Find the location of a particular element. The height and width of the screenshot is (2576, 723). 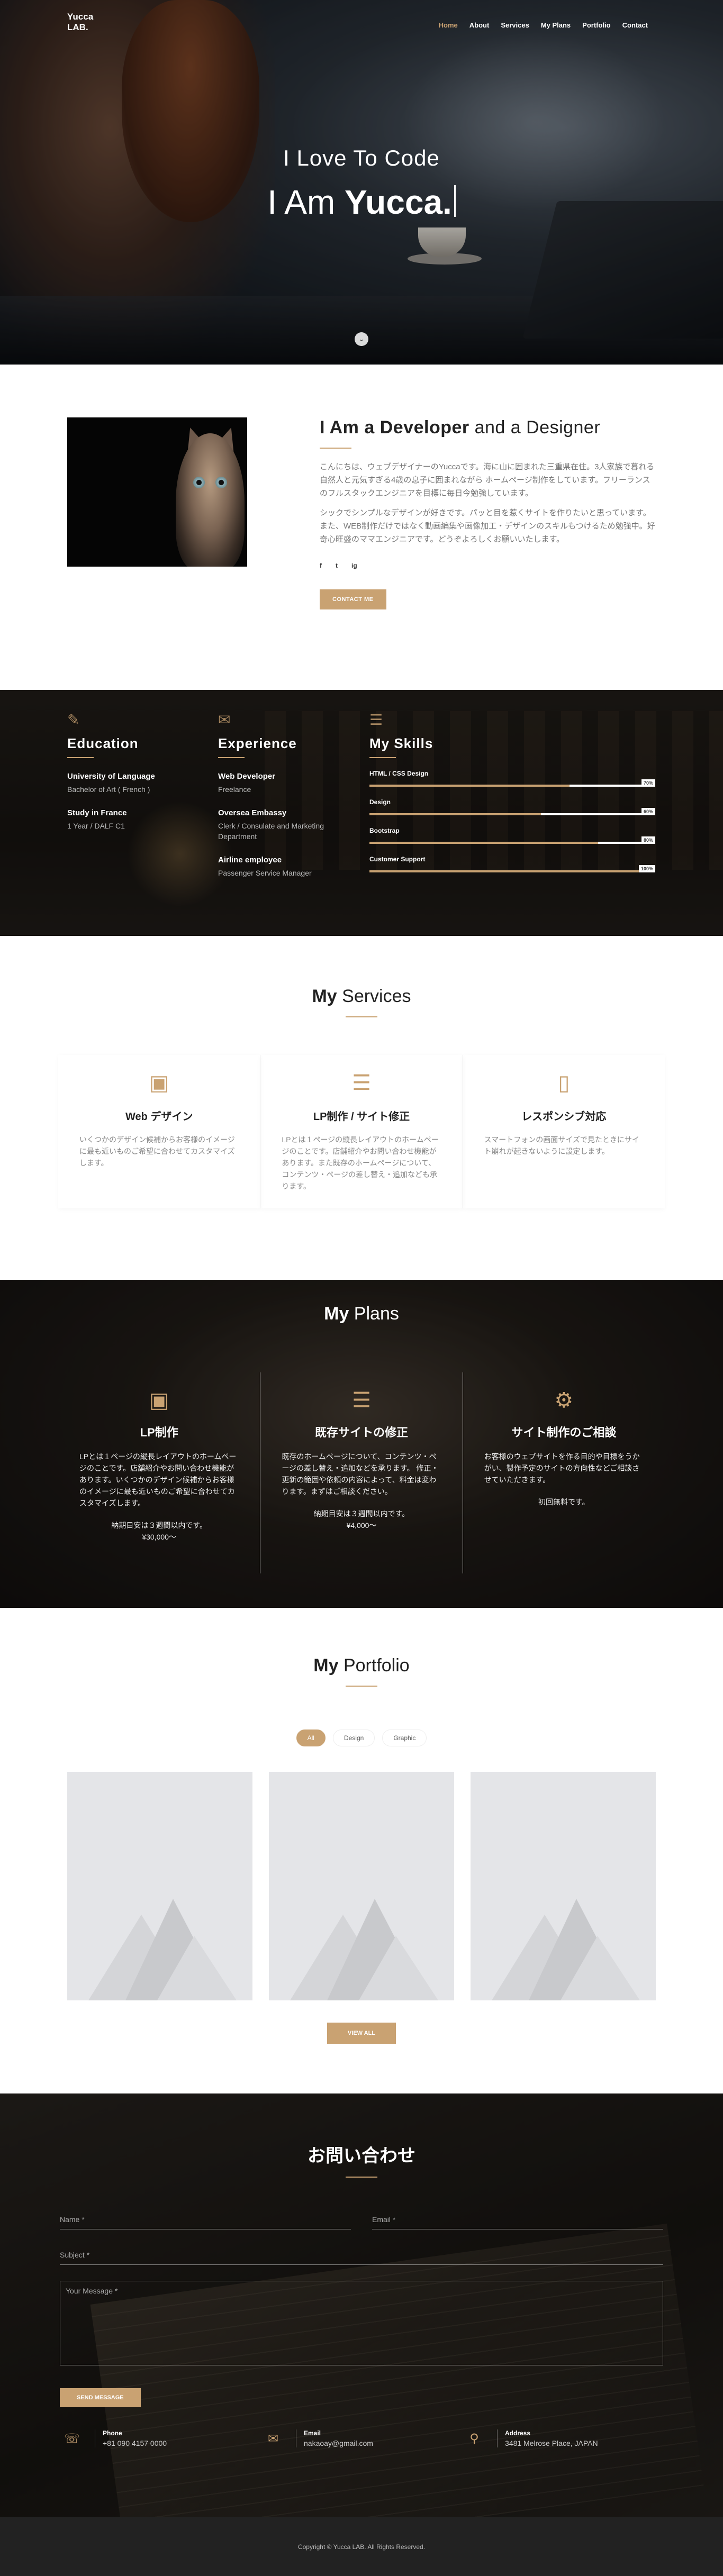

contact-info-address: ⚲ Address 3481 Melrose Place, JAPAN is located at coordinates (562, 2438).